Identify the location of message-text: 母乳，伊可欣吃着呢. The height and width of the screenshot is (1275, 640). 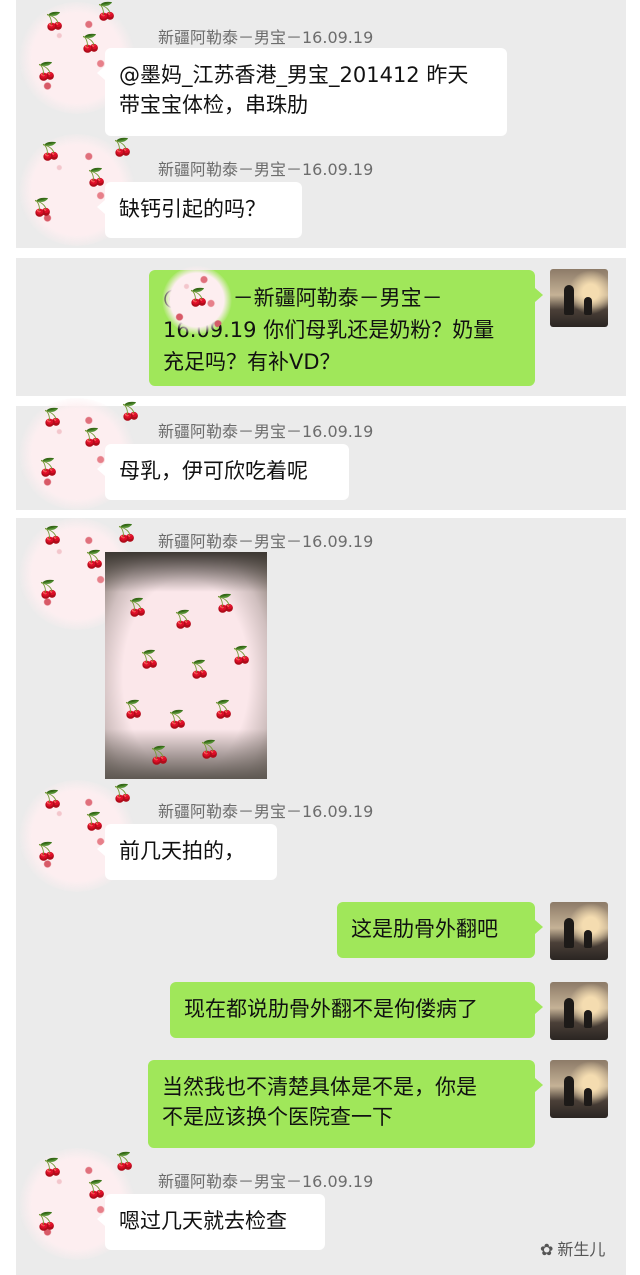
(213, 471).